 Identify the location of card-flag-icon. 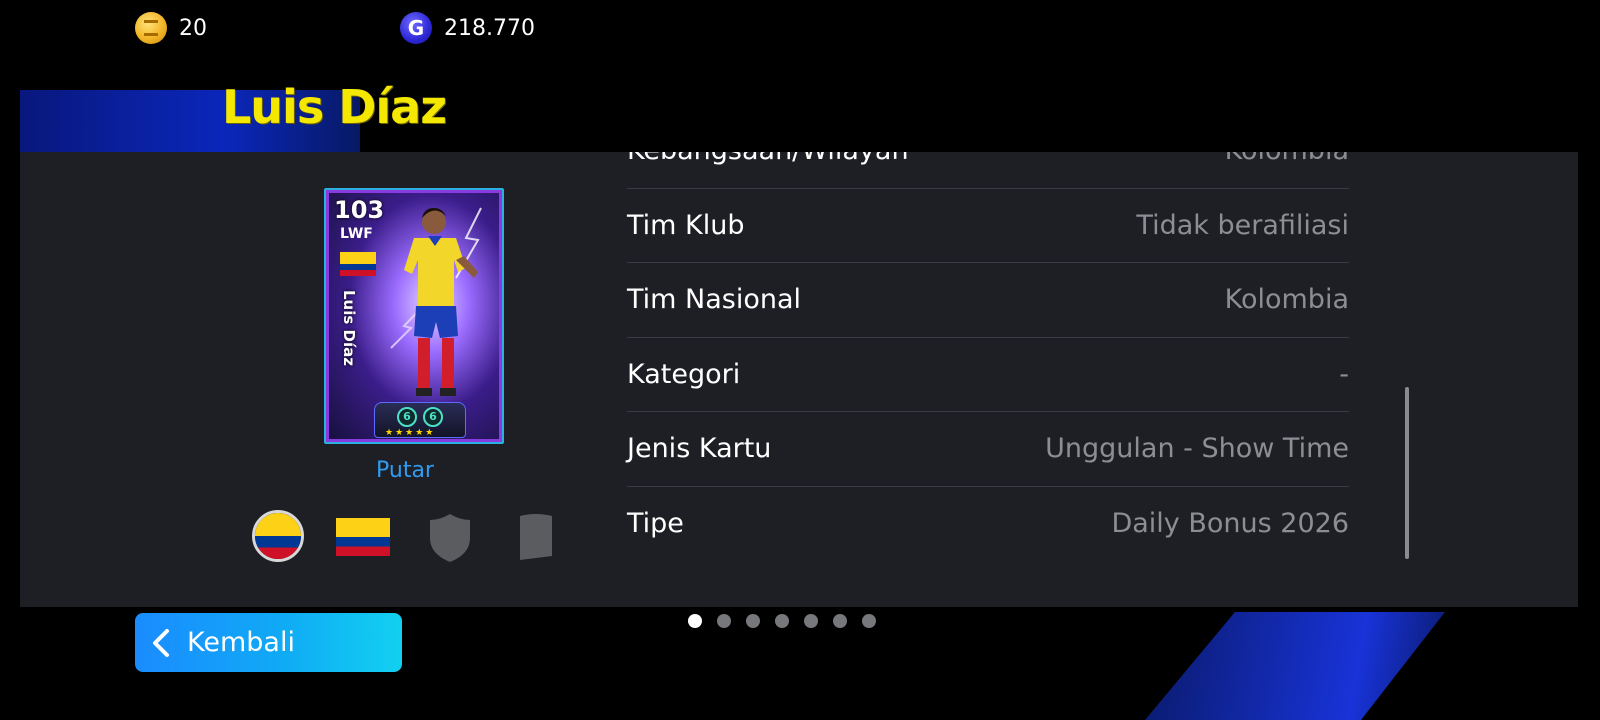
(358, 264).